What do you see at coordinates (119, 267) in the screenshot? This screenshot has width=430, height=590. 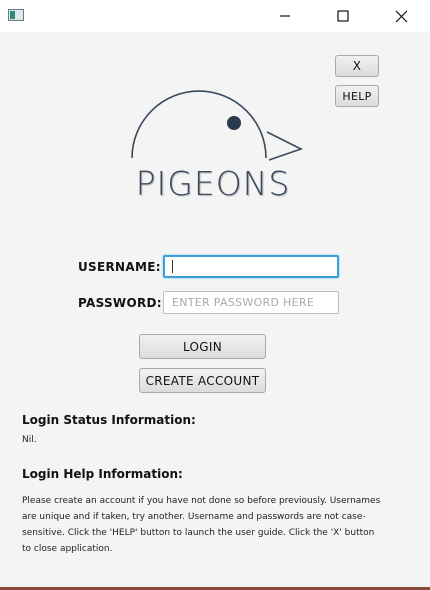 I see `username-label: USERNAME:` at bounding box center [119, 267].